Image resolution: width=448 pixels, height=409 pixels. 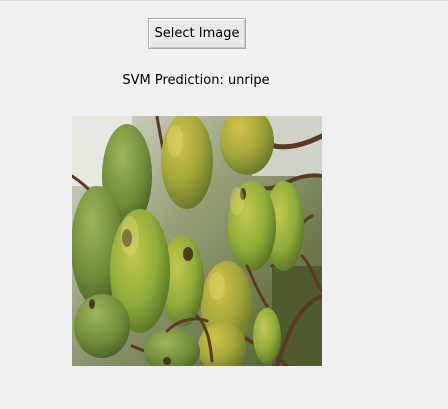 I want to click on prediction-label: SVM Prediction: unripe, so click(x=196, y=80).